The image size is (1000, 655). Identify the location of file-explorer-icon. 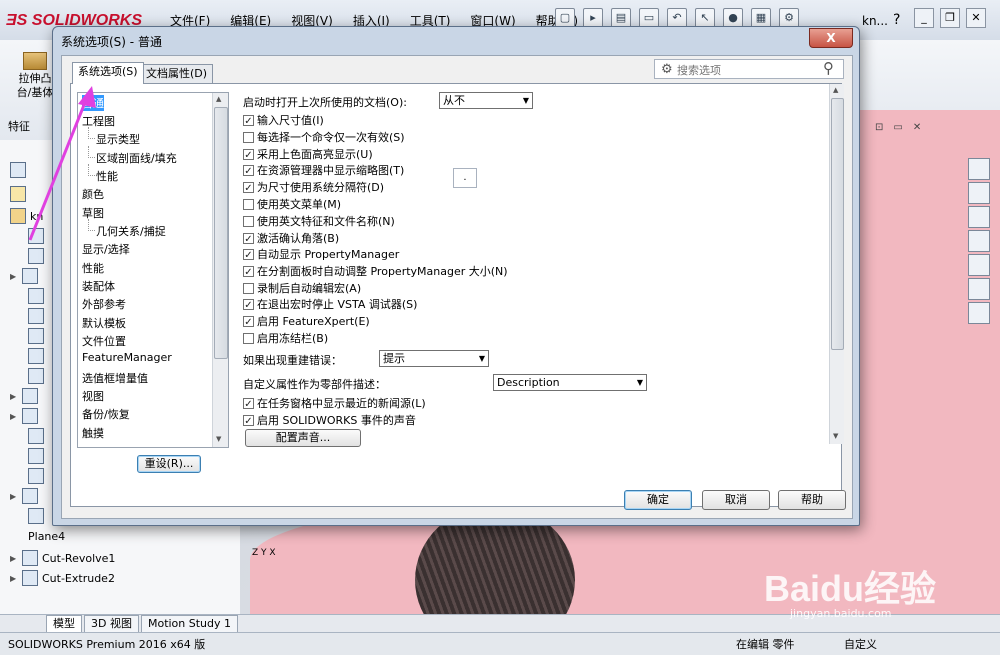
(979, 217).